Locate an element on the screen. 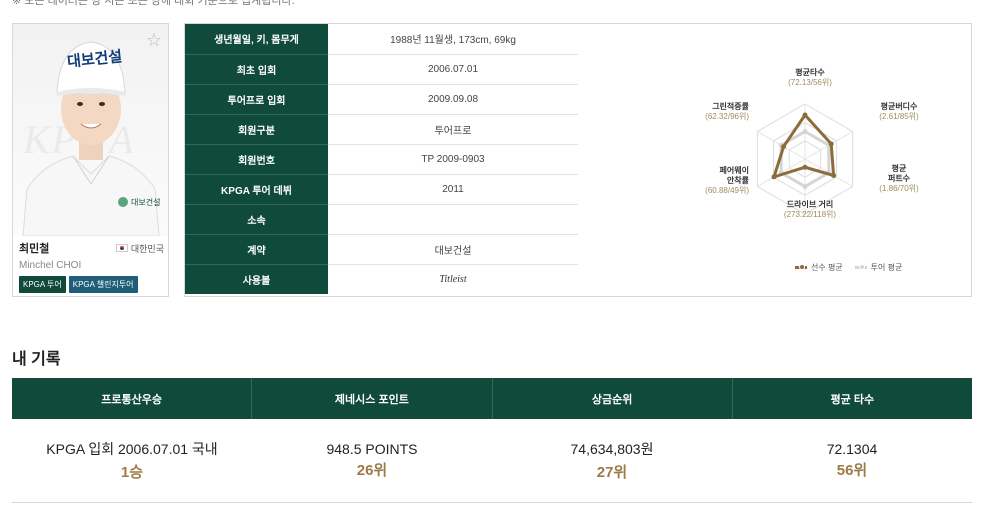 This screenshot has height=511, width=1007. info-label-member-type: 회원구분 is located at coordinates (256, 129).